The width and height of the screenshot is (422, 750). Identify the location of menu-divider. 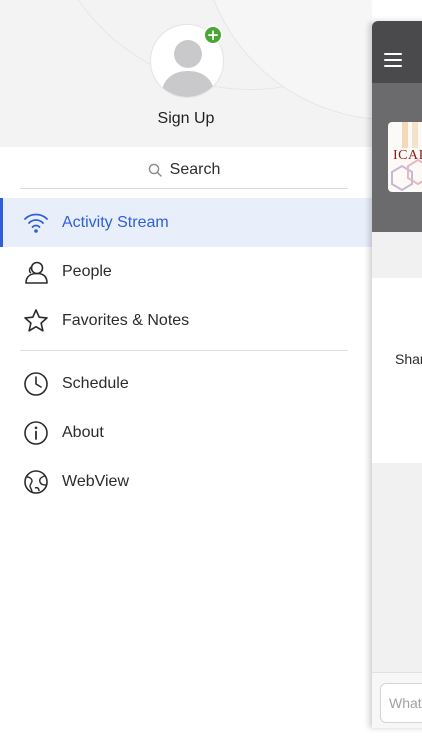
(184, 350).